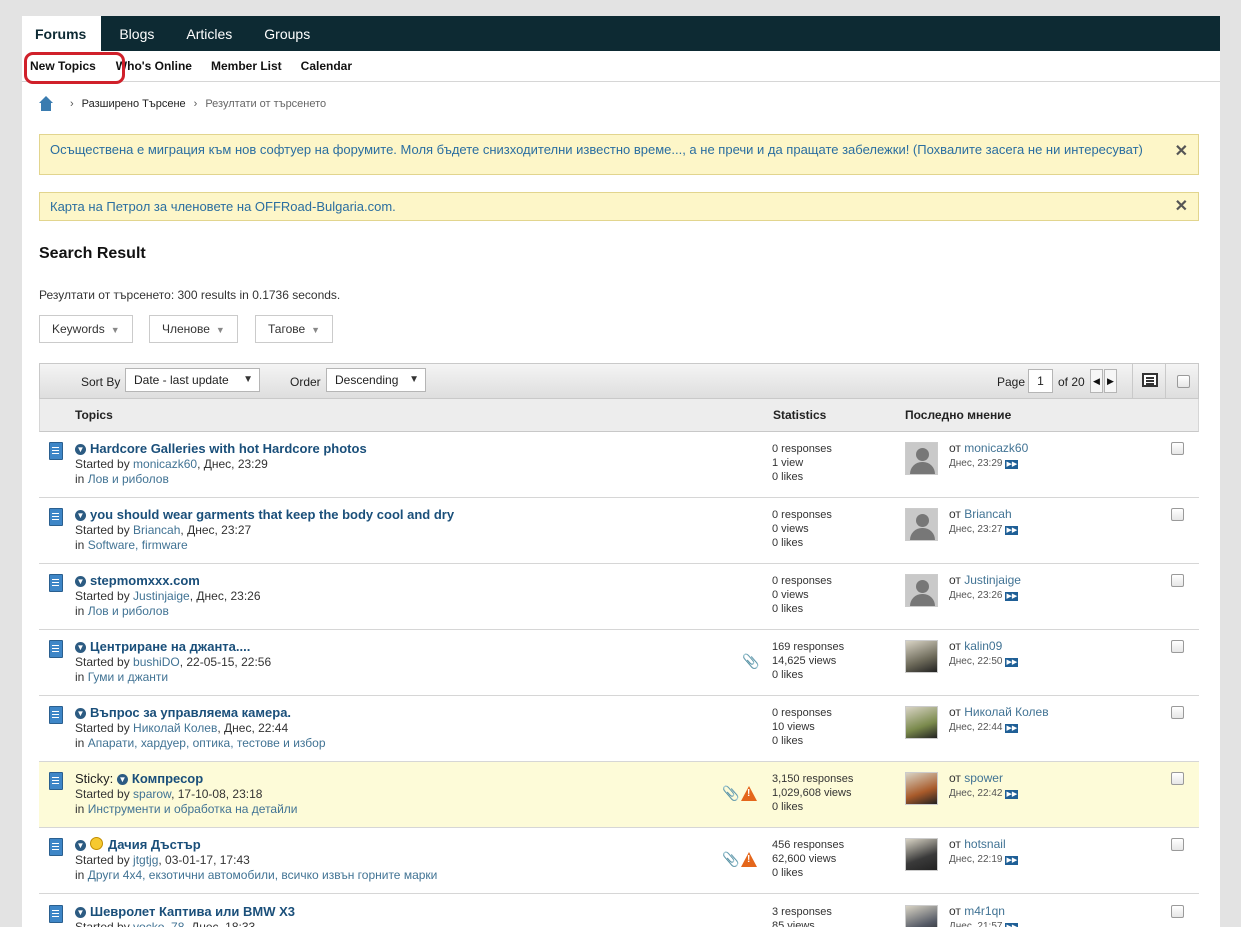  I want to click on smiley-icon, so click(96, 843).